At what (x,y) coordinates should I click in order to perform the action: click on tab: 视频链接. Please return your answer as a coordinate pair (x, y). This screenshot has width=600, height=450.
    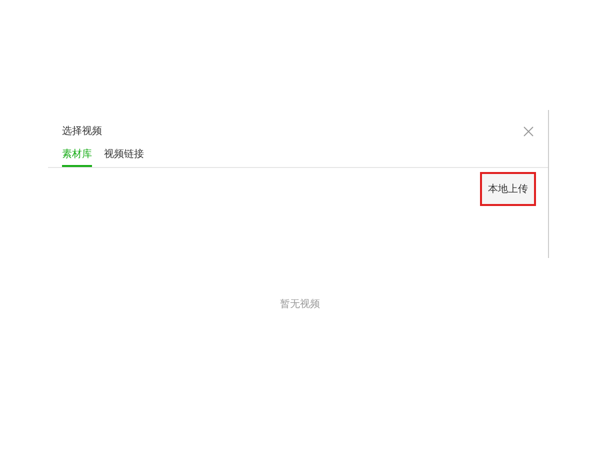
    Looking at the image, I should click on (124, 157).